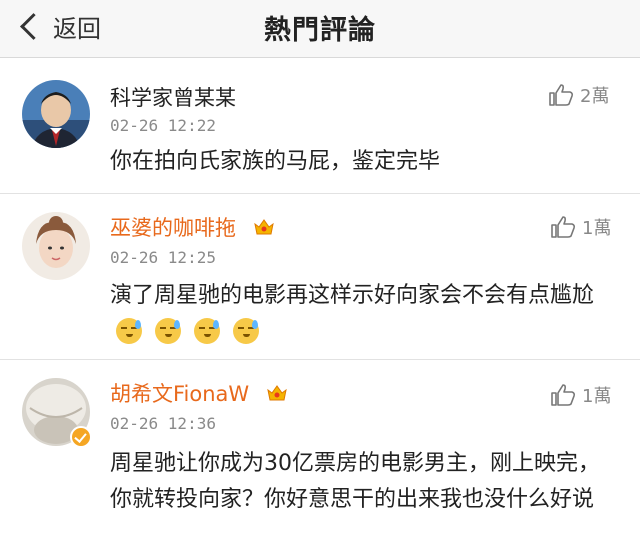 The width and height of the screenshot is (640, 554). I want to click on comment-timestamp: 02-26 12:25, so click(163, 257).